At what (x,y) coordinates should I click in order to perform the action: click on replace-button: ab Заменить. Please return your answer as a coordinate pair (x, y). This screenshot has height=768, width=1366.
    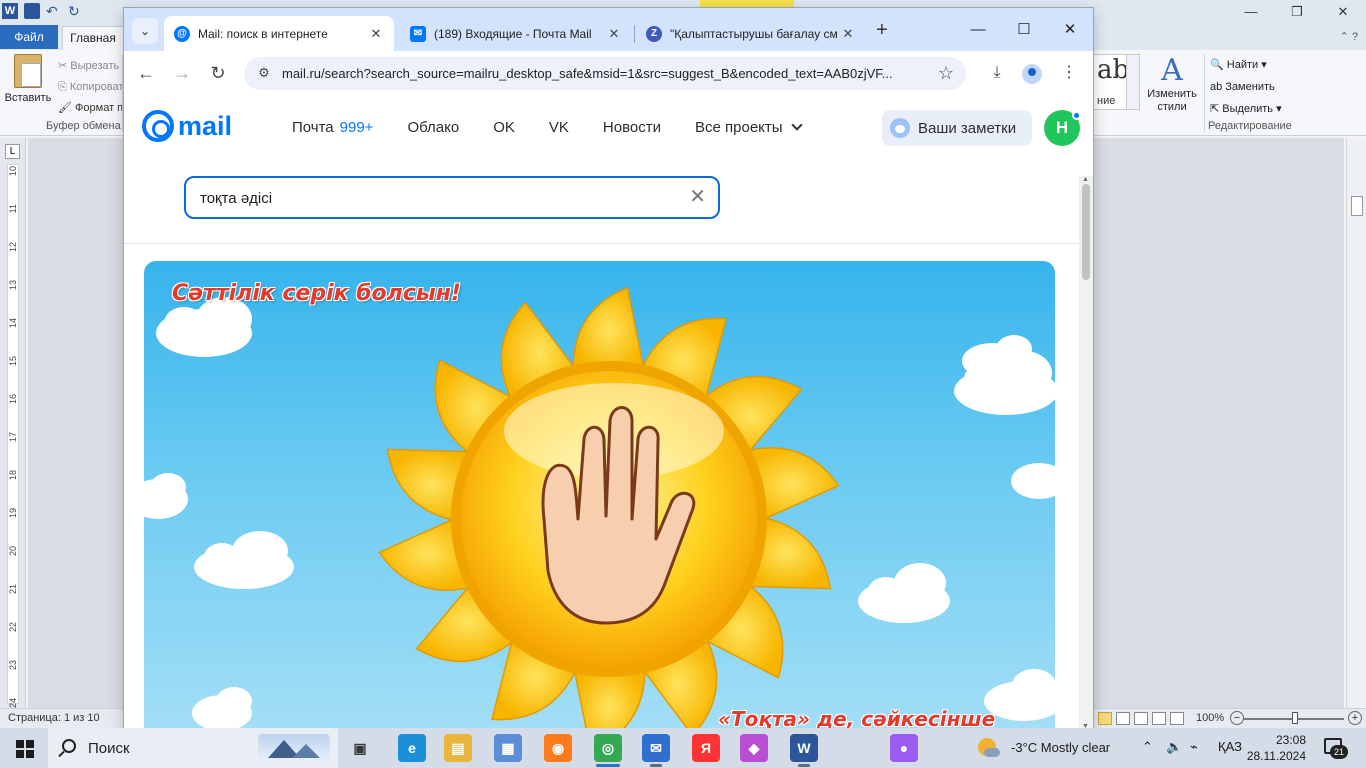
    Looking at the image, I should click on (1246, 87).